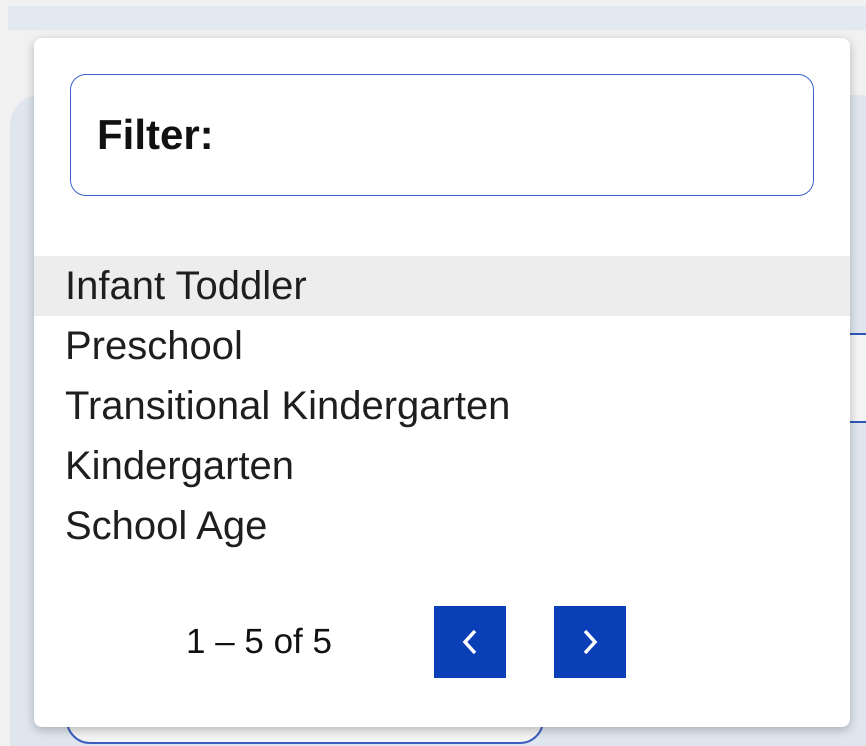 The image size is (866, 746). What do you see at coordinates (442, 466) in the screenshot?
I see `option-item: Kindergarten` at bounding box center [442, 466].